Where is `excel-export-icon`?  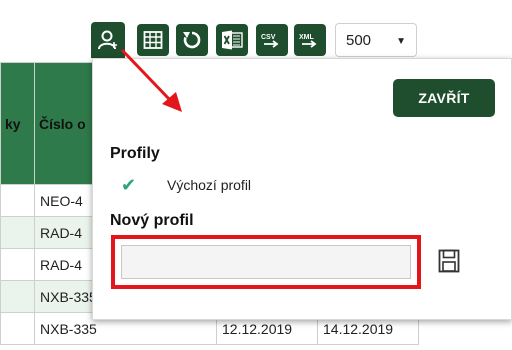 excel-export-icon is located at coordinates (232, 40).